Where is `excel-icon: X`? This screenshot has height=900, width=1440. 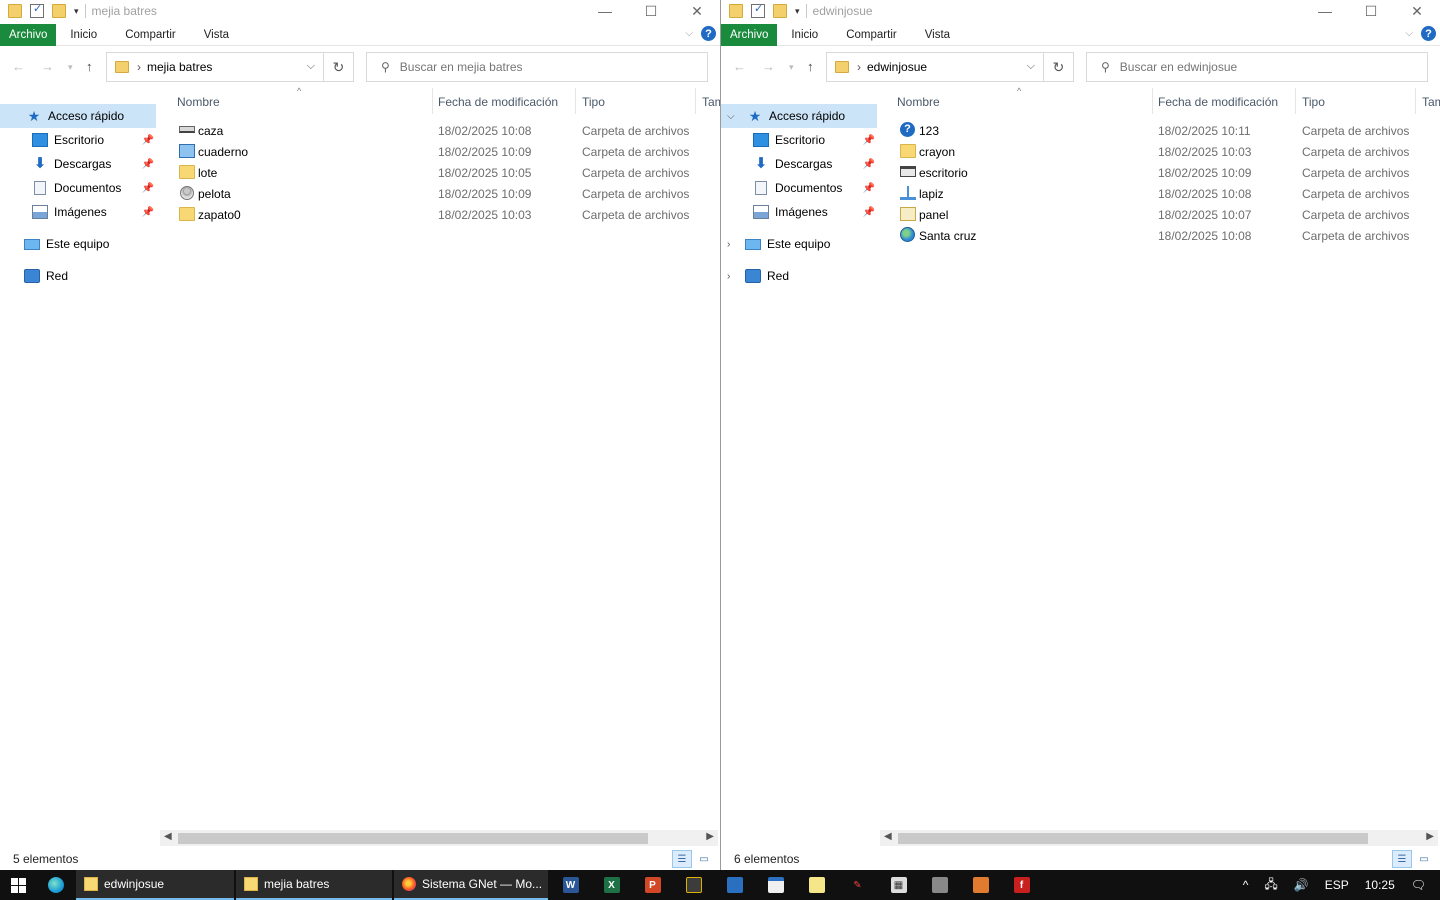
excel-icon: X is located at coordinates (611, 885).